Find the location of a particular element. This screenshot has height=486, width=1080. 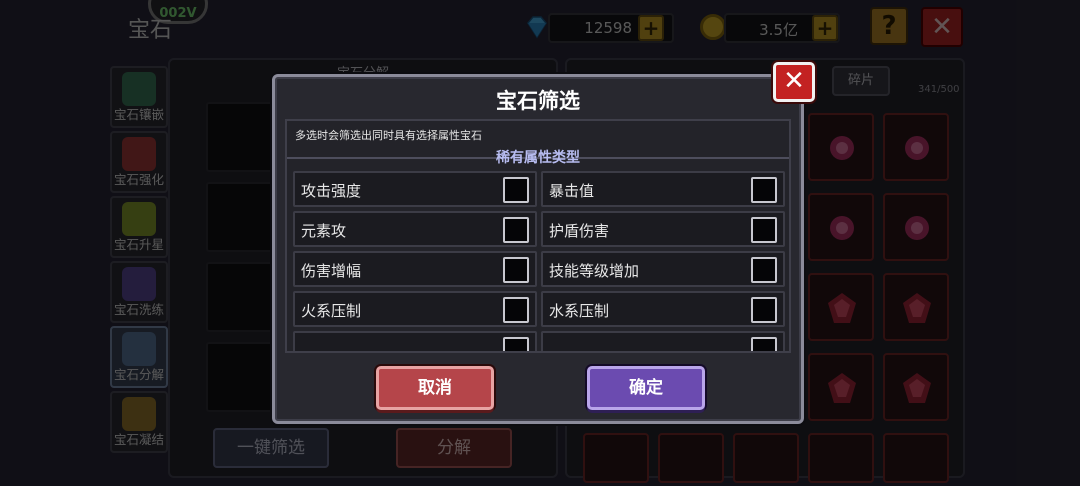

cancel-button: 取消 is located at coordinates (435, 388).